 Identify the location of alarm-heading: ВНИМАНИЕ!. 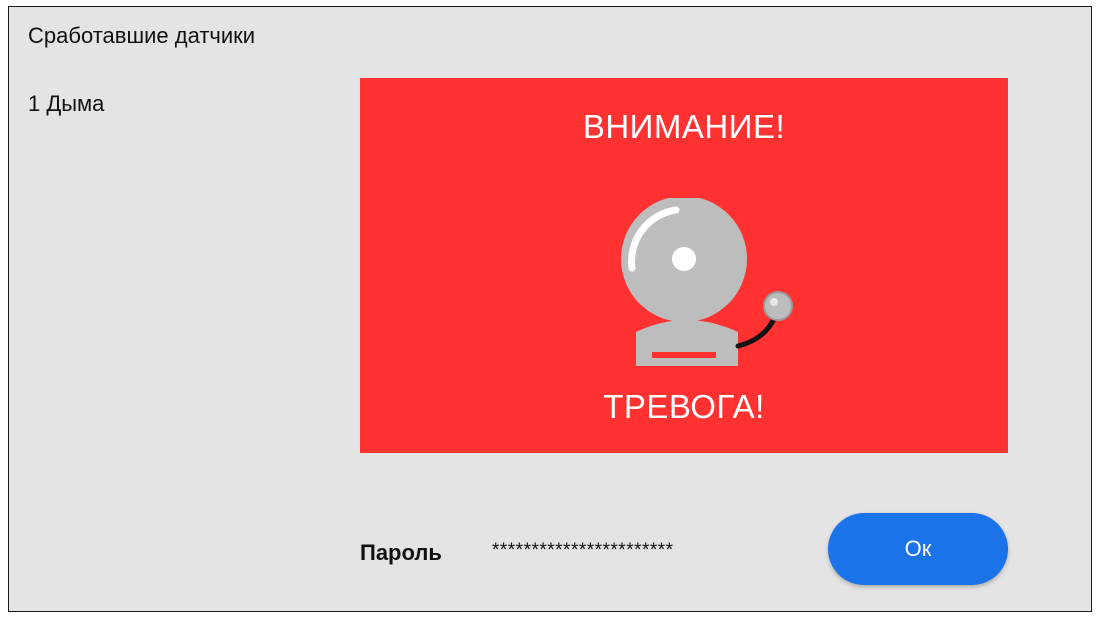
(684, 126).